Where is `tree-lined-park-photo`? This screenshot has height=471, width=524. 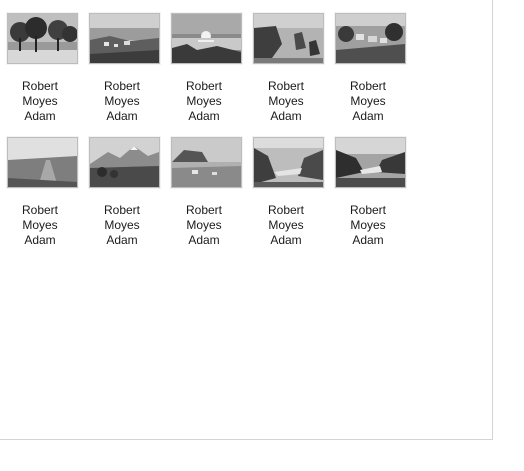 tree-lined-park-photo is located at coordinates (42, 38).